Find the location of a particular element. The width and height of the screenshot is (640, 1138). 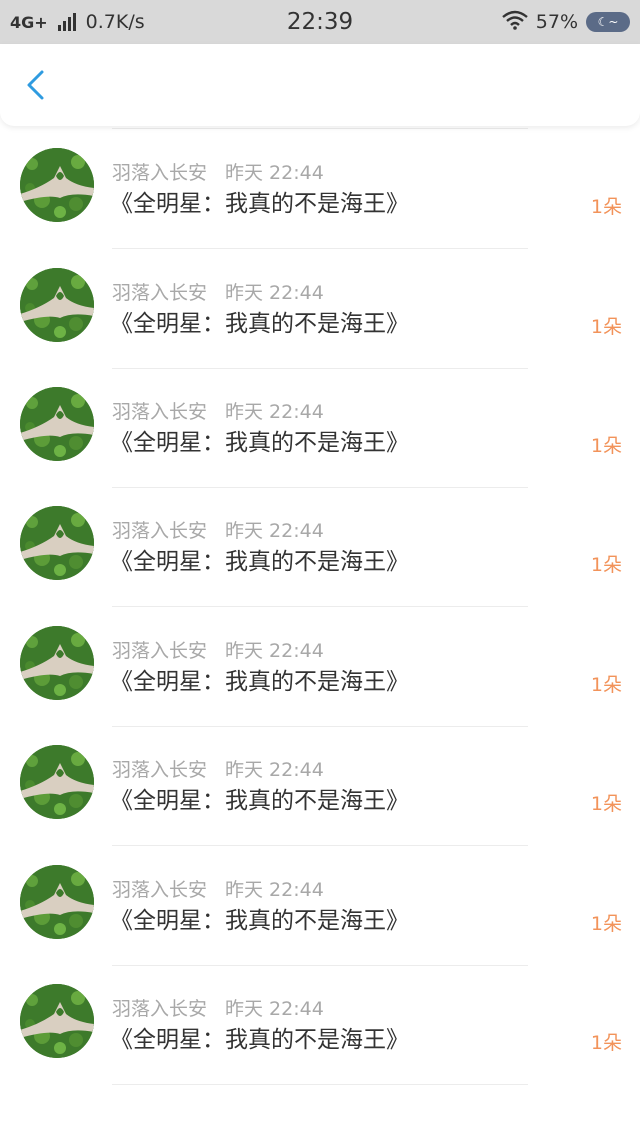

back-button is located at coordinates (35, 85).